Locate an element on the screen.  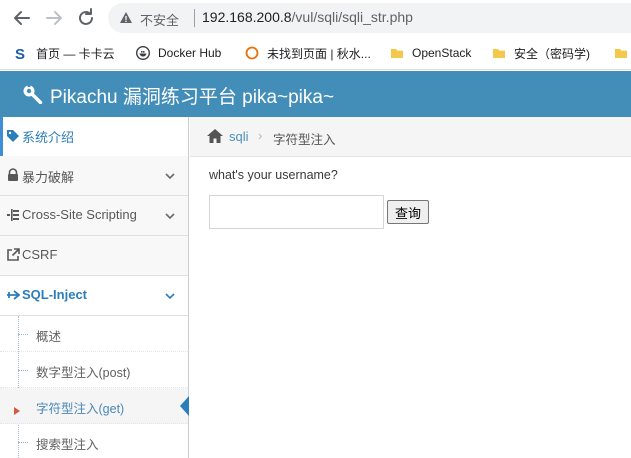
s-logo-icon: S is located at coordinates (21, 54).